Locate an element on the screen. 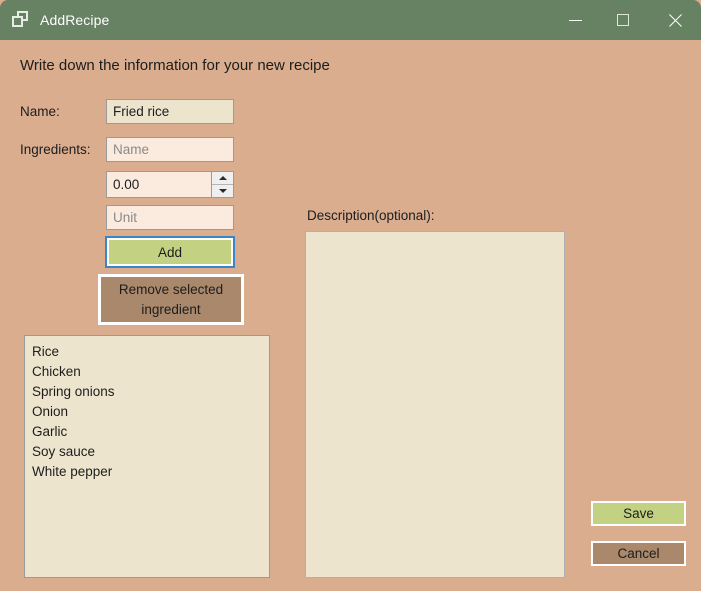 This screenshot has height=591, width=701. ingredient-quantity-stepper: 0.00 is located at coordinates (170, 184).